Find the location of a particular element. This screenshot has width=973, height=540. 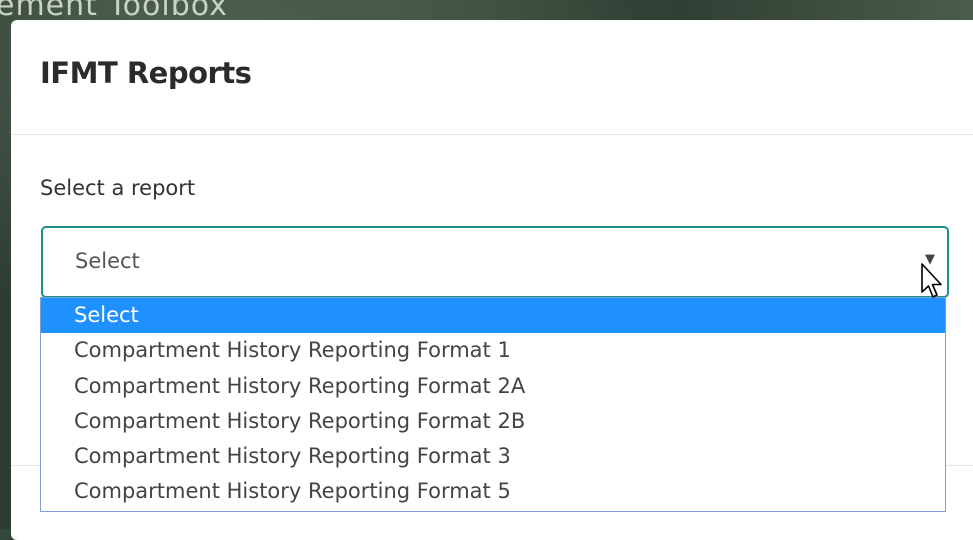

option-format-1: Compartment History Reporting Format 1 is located at coordinates (493, 350).